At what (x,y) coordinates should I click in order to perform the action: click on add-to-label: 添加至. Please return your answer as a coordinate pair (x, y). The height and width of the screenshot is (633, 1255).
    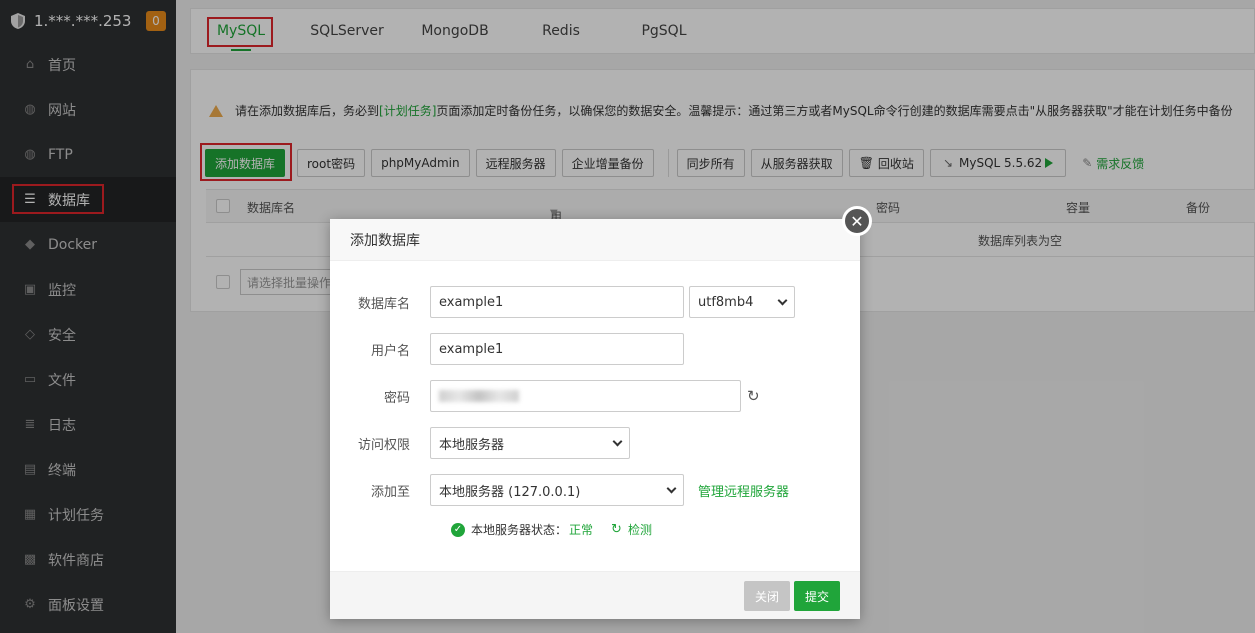
    Looking at the image, I should click on (390, 492).